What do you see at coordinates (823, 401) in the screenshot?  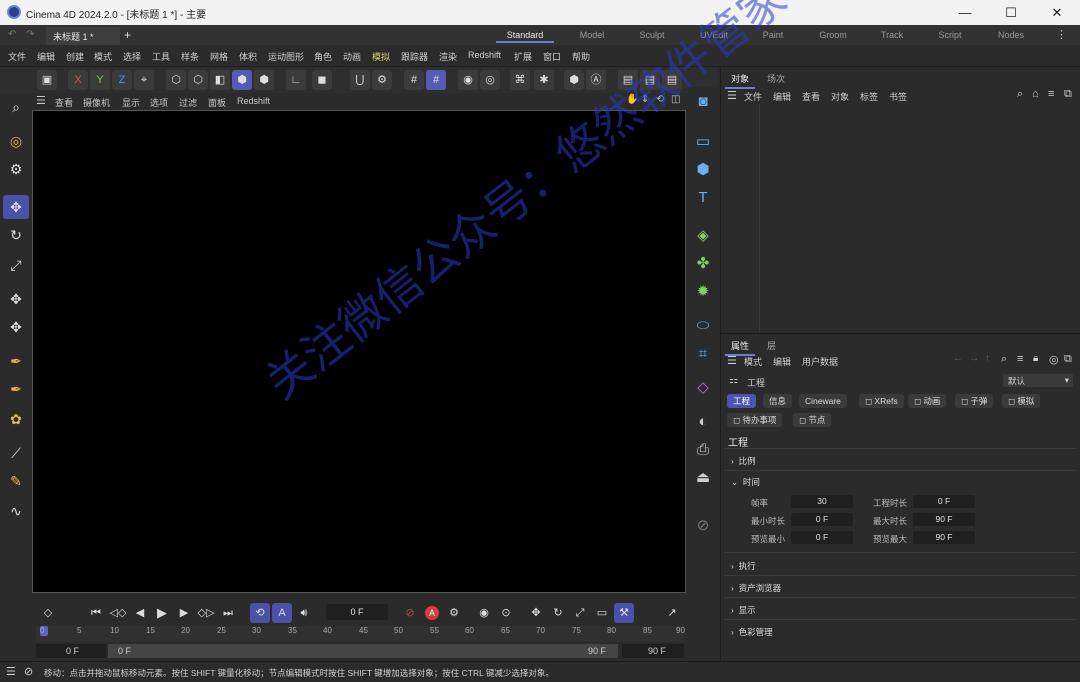 I see `tab-cineware: Cineware` at bounding box center [823, 401].